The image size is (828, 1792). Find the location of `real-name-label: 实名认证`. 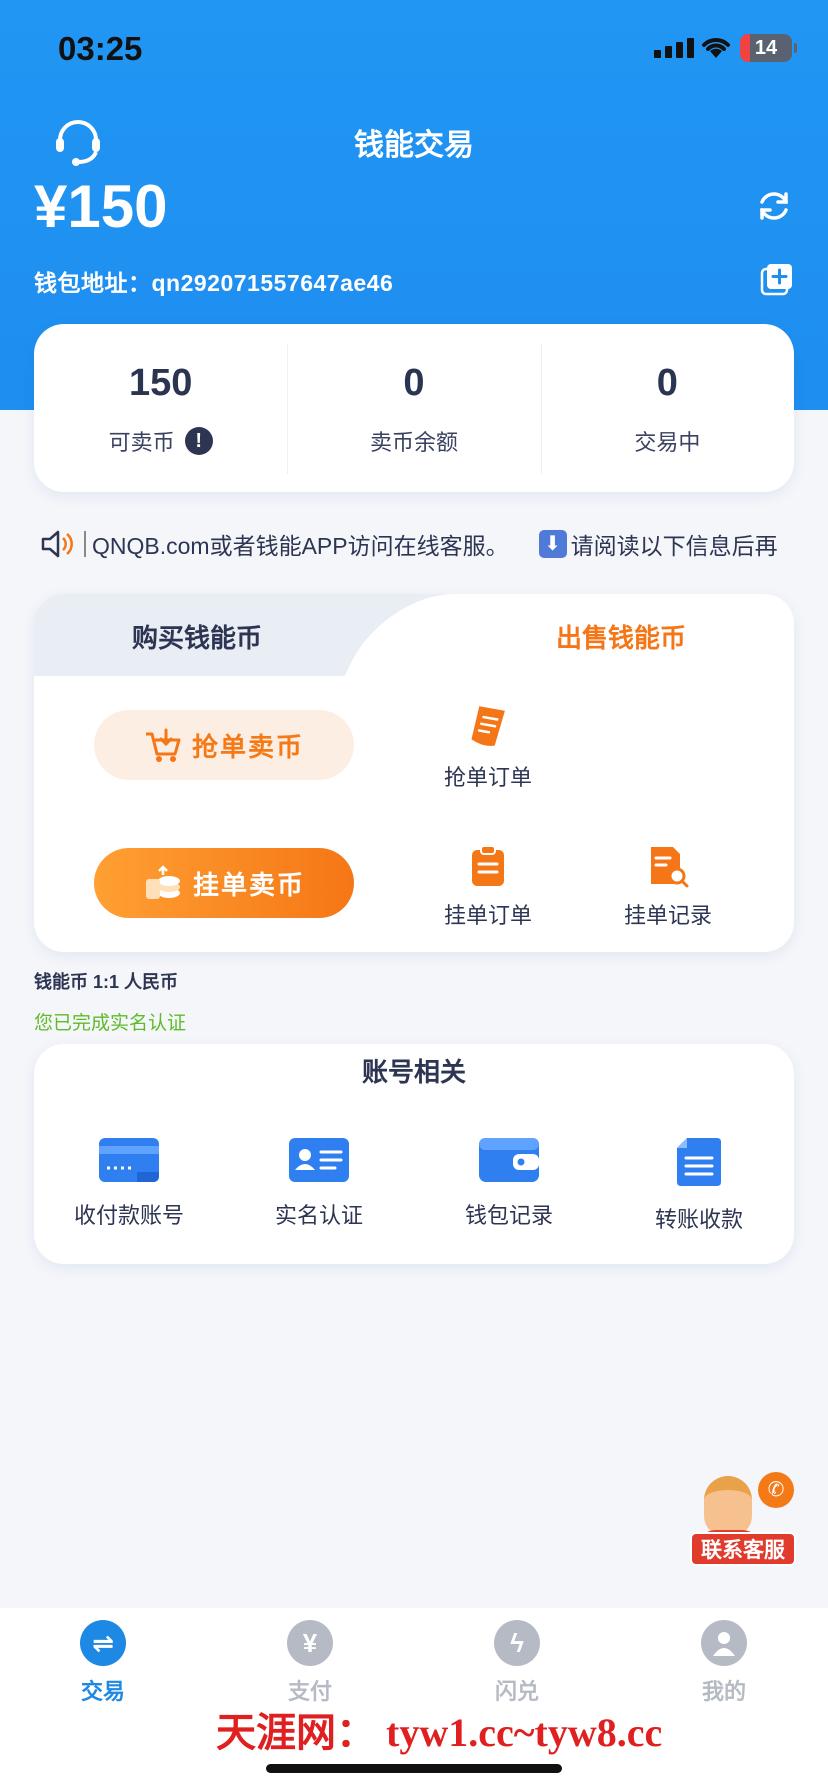

real-name-label: 实名认证 is located at coordinates (318, 1215).